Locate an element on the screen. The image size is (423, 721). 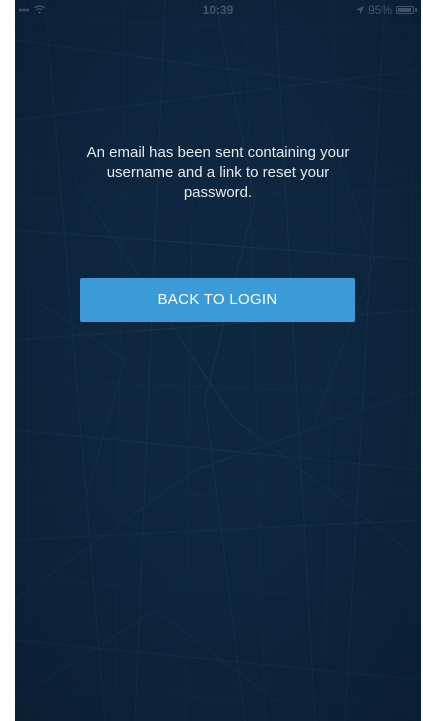
battery-tip is located at coordinates (416, 10).